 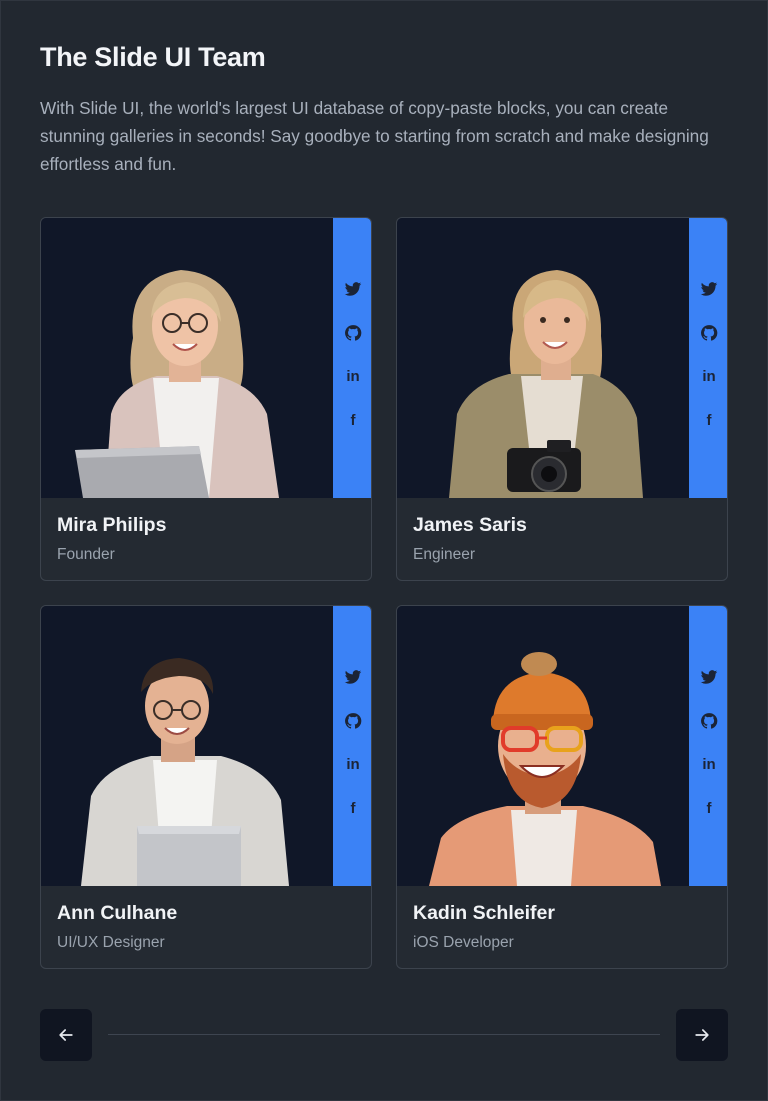 I want to click on team-card: in f Kadin Schleifer iOS Developer, so click(x=562, y=787).